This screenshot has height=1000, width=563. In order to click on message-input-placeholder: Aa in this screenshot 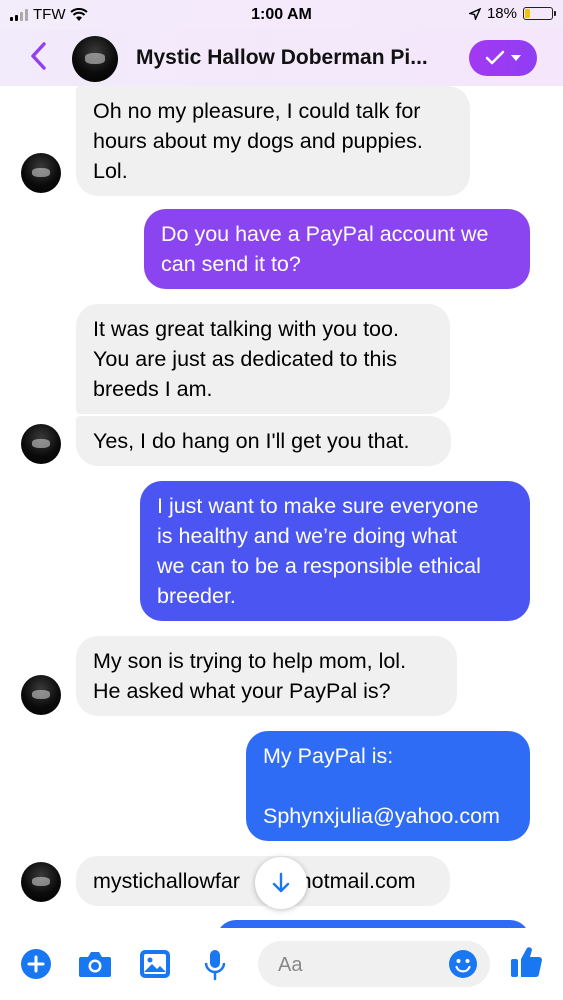, I will do `click(290, 965)`.